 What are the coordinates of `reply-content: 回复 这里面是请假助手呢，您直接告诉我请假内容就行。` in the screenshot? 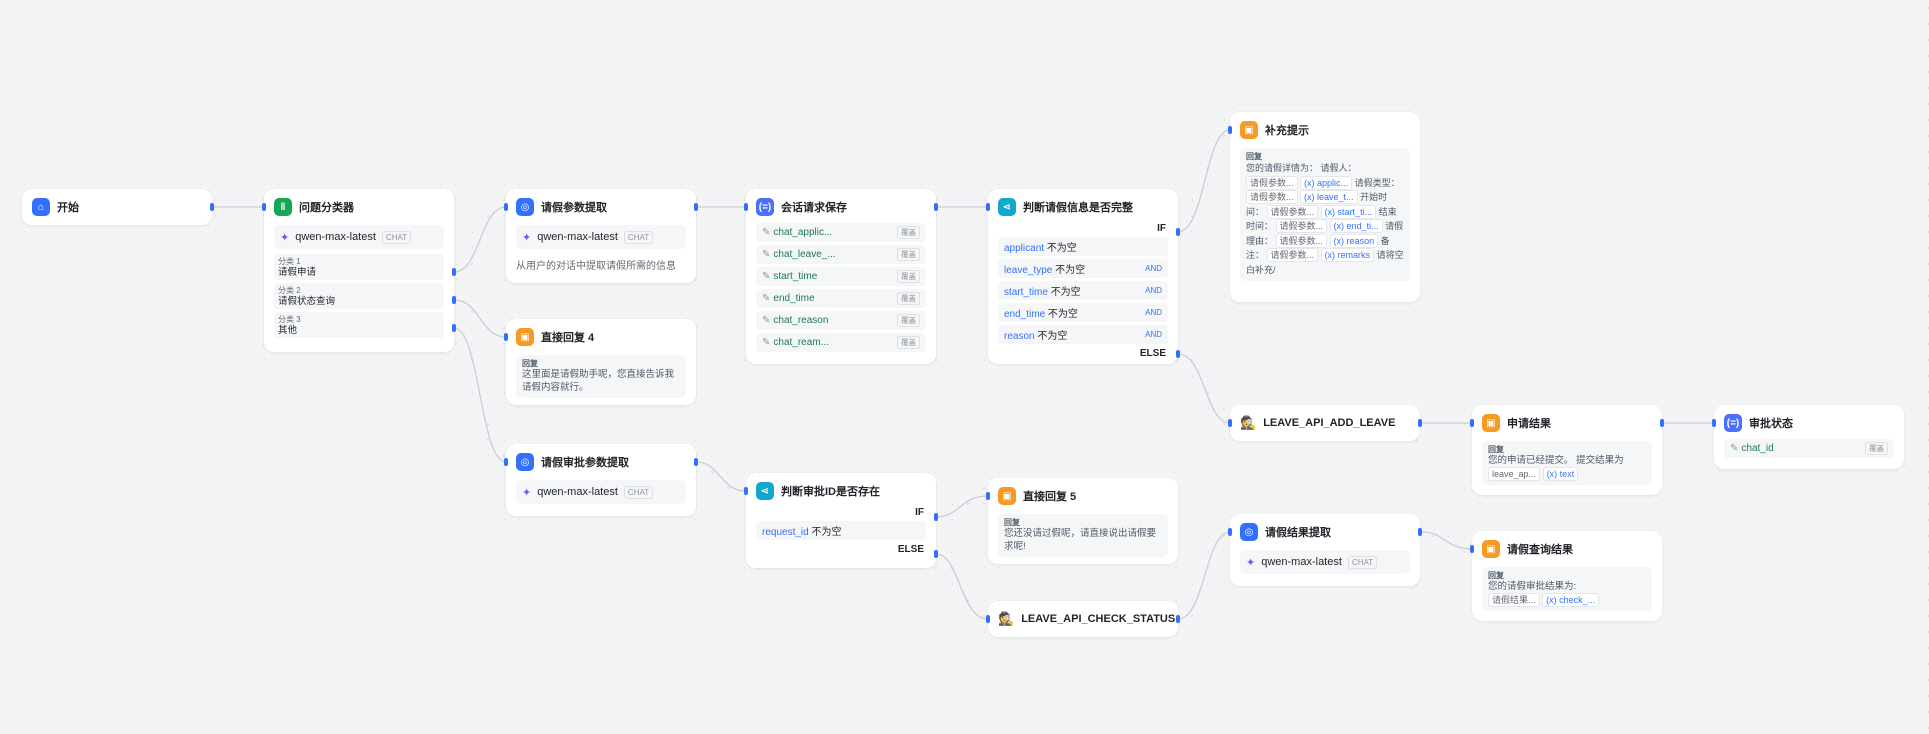 It's located at (601, 376).